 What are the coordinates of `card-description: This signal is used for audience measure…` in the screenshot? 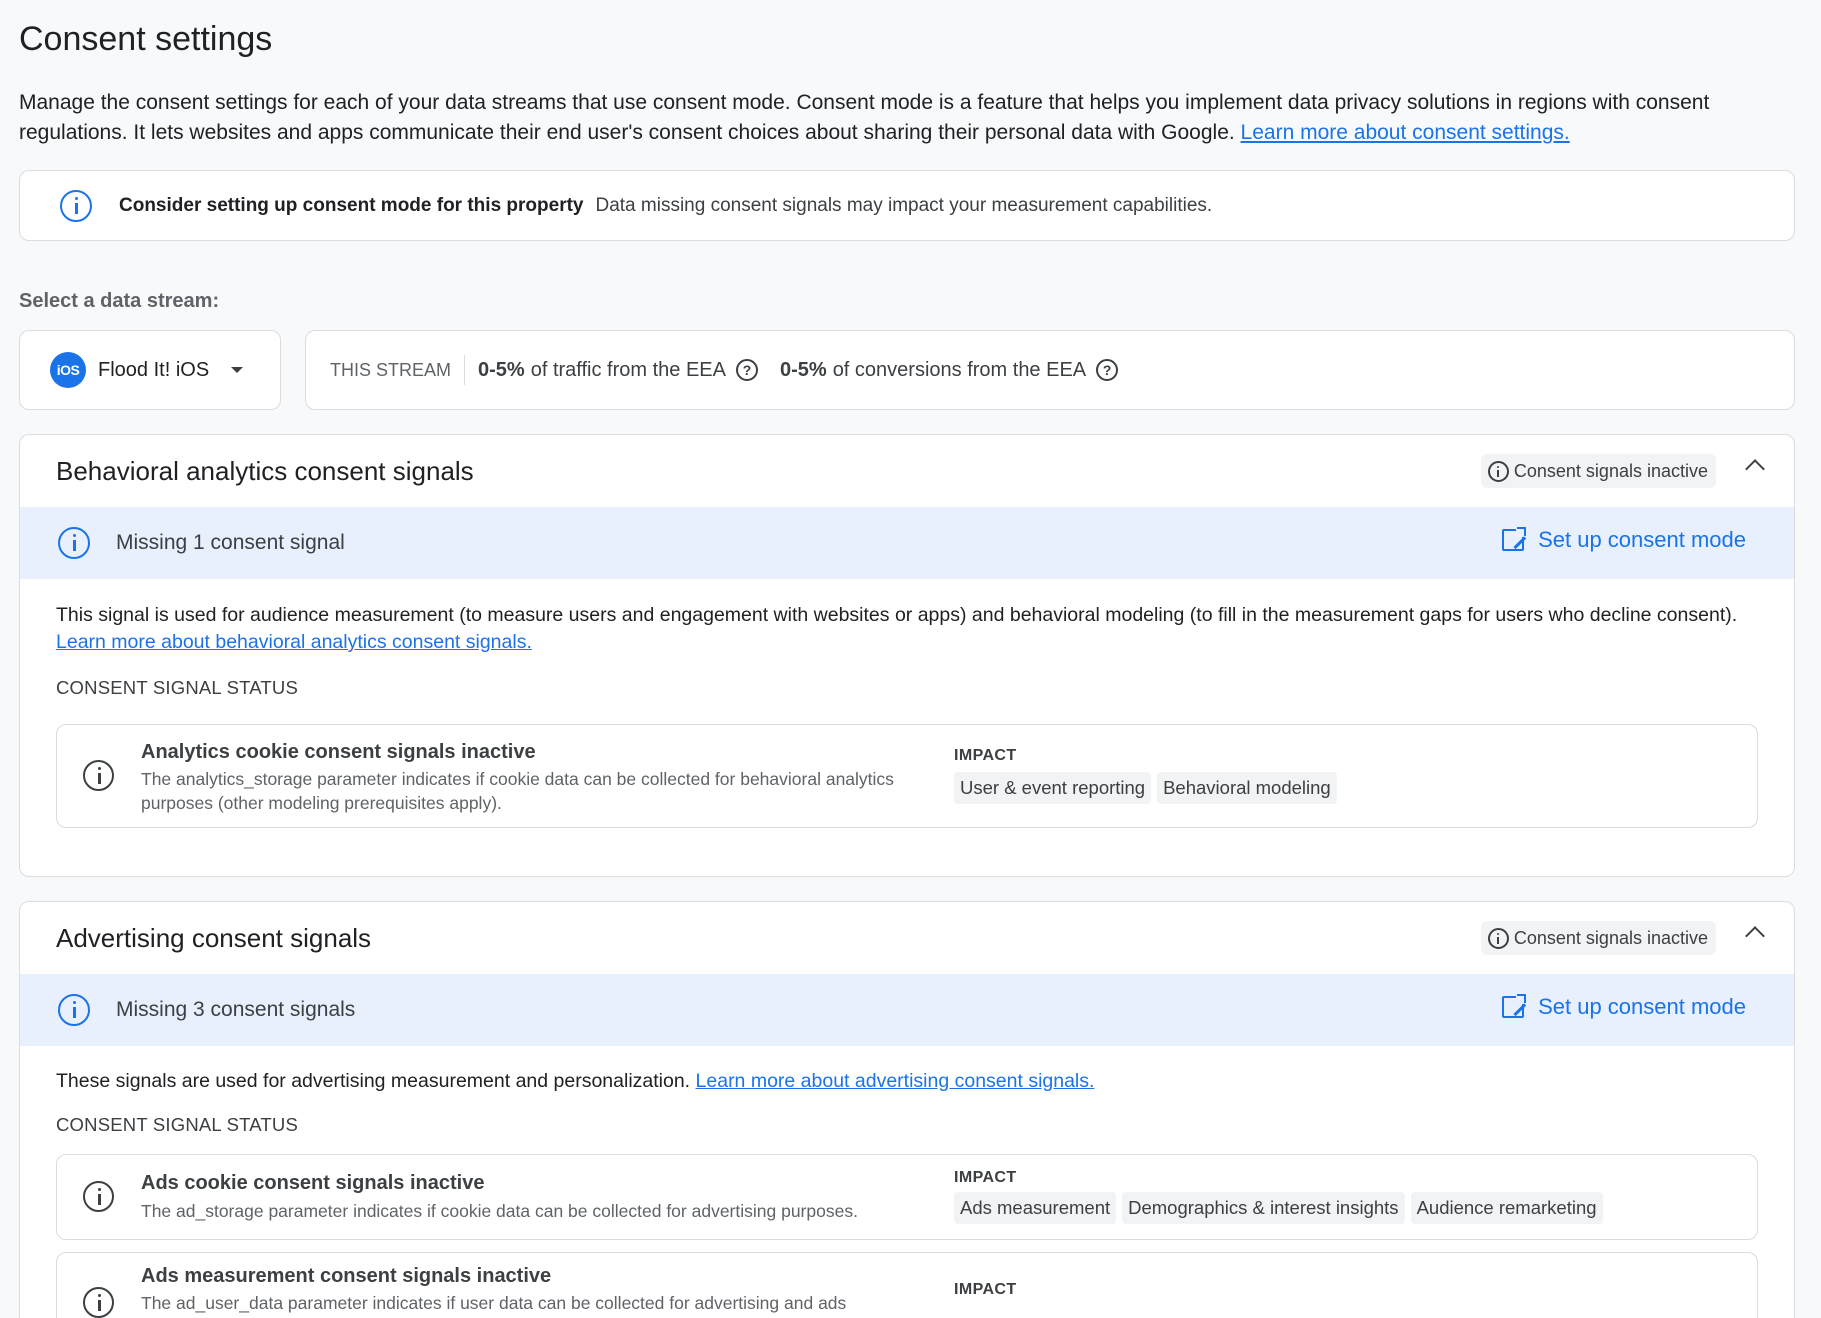 It's located at (907, 629).